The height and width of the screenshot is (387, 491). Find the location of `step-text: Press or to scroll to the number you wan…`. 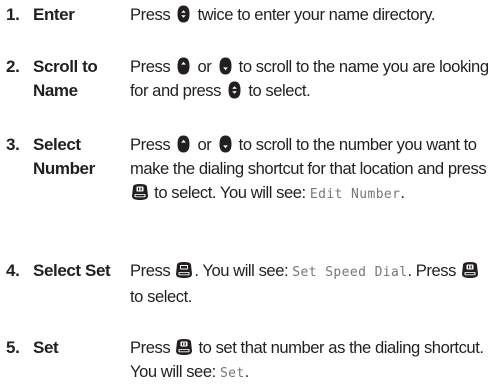

step-text: Press or to scroll to the number you wan… is located at coordinates (308, 168).